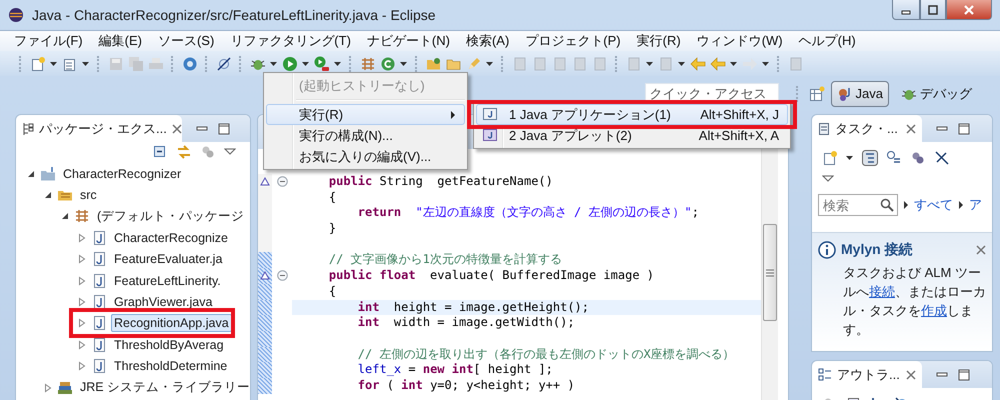  I want to click on crossed-circle-icon, so click(224, 64).